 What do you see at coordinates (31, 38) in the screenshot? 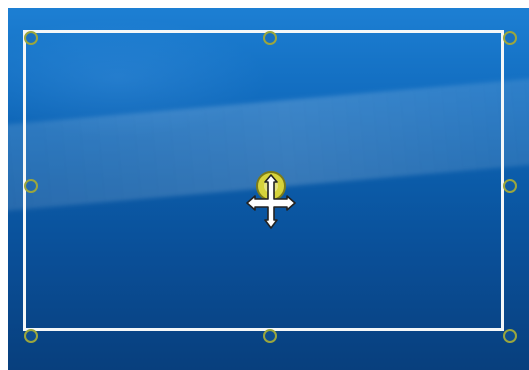
I see `resize-handle-top-left` at bounding box center [31, 38].